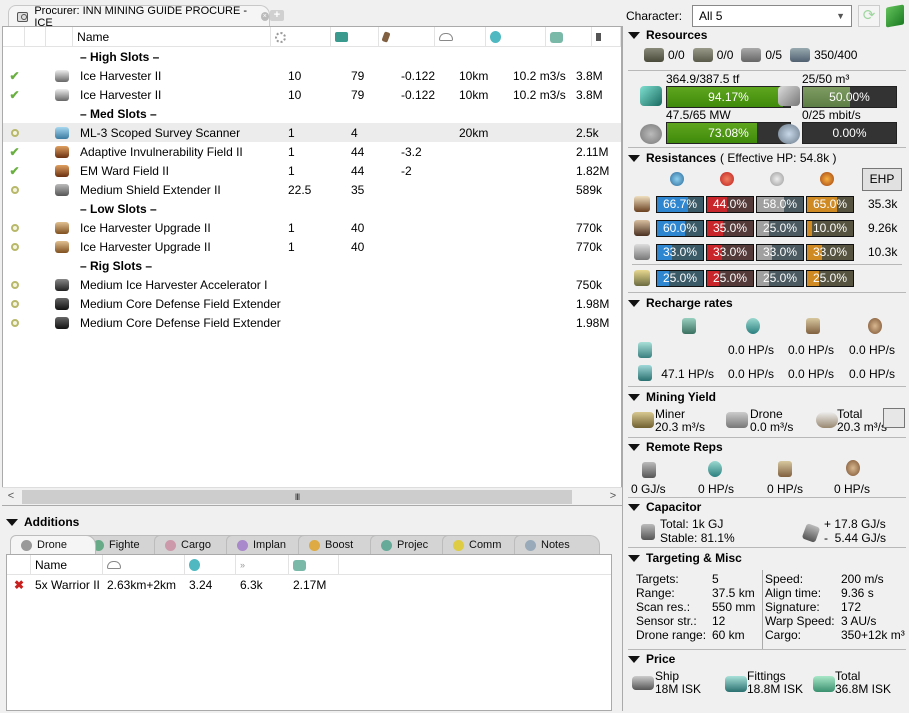 The image size is (909, 713). Describe the element at coordinates (461, 37) in the screenshot. I see `col-range` at that location.